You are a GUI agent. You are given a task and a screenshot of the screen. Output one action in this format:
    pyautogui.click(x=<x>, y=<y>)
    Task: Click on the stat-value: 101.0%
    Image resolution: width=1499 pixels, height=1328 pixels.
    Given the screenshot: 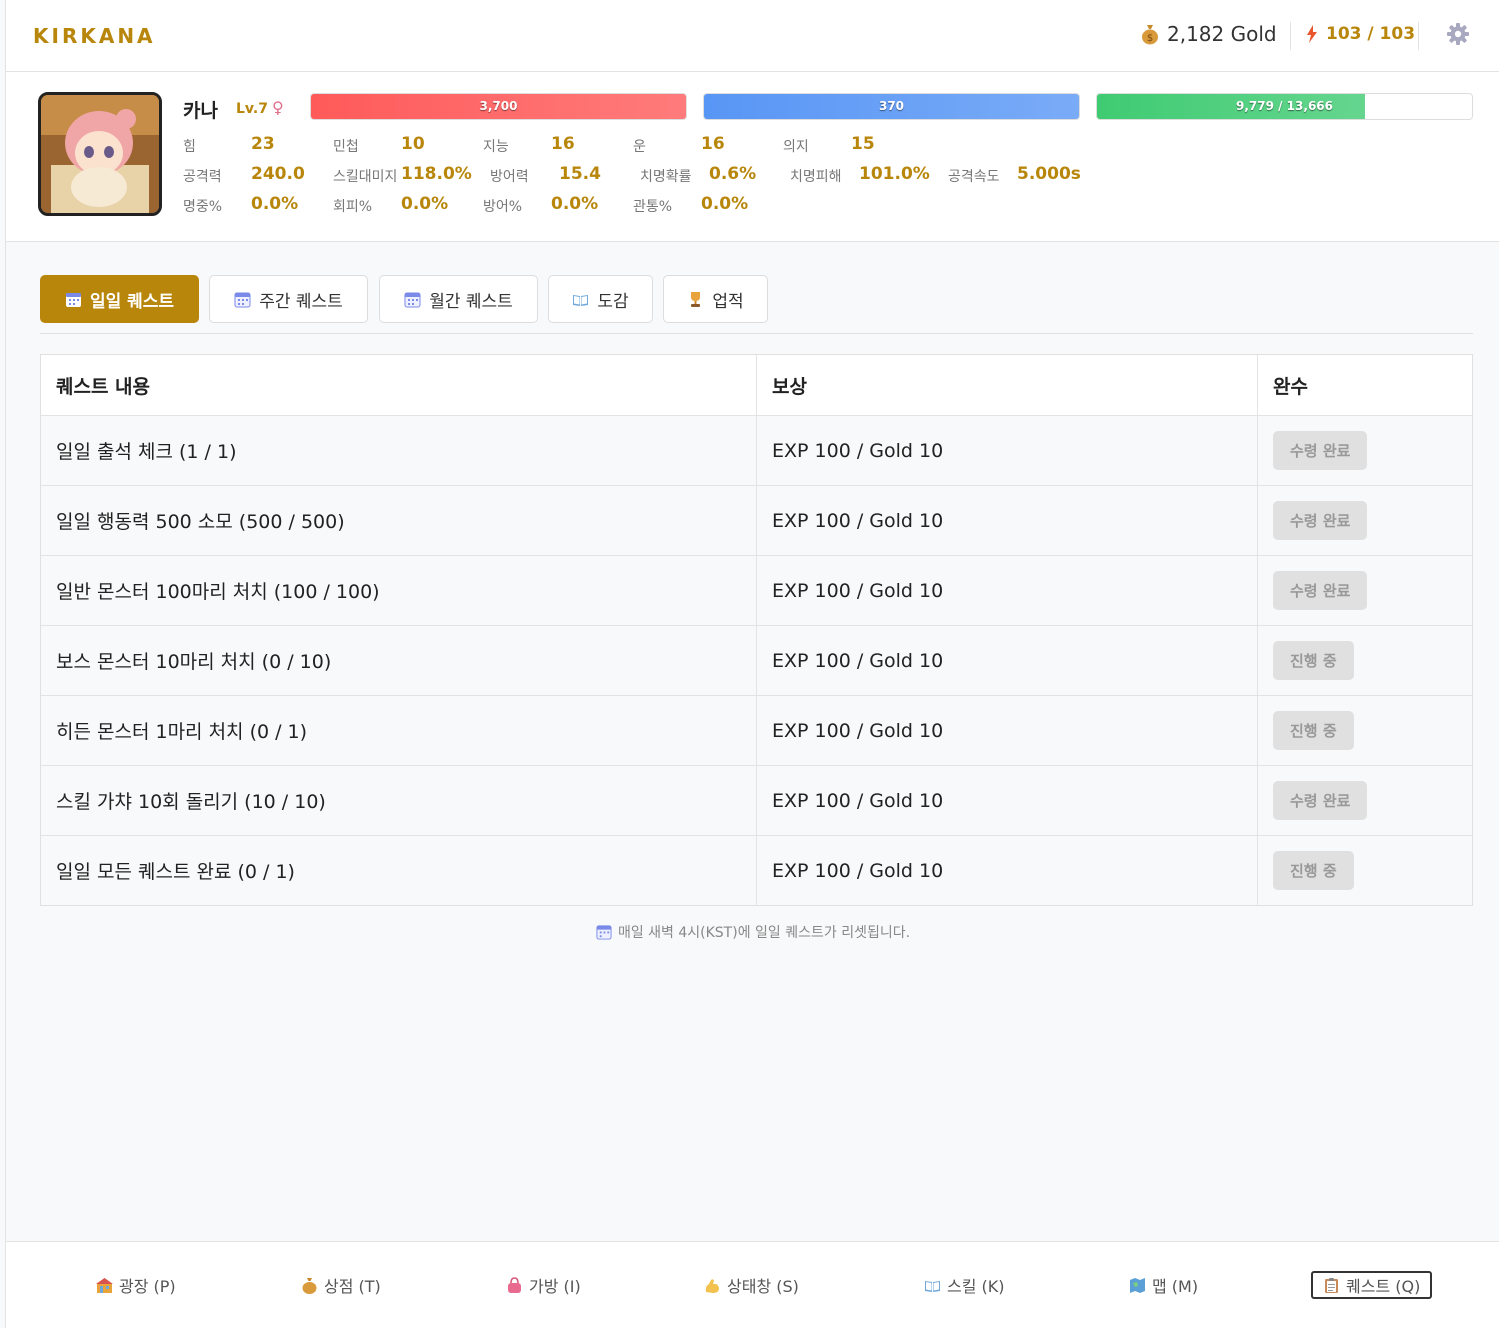 What is the action you would take?
    pyautogui.click(x=894, y=174)
    